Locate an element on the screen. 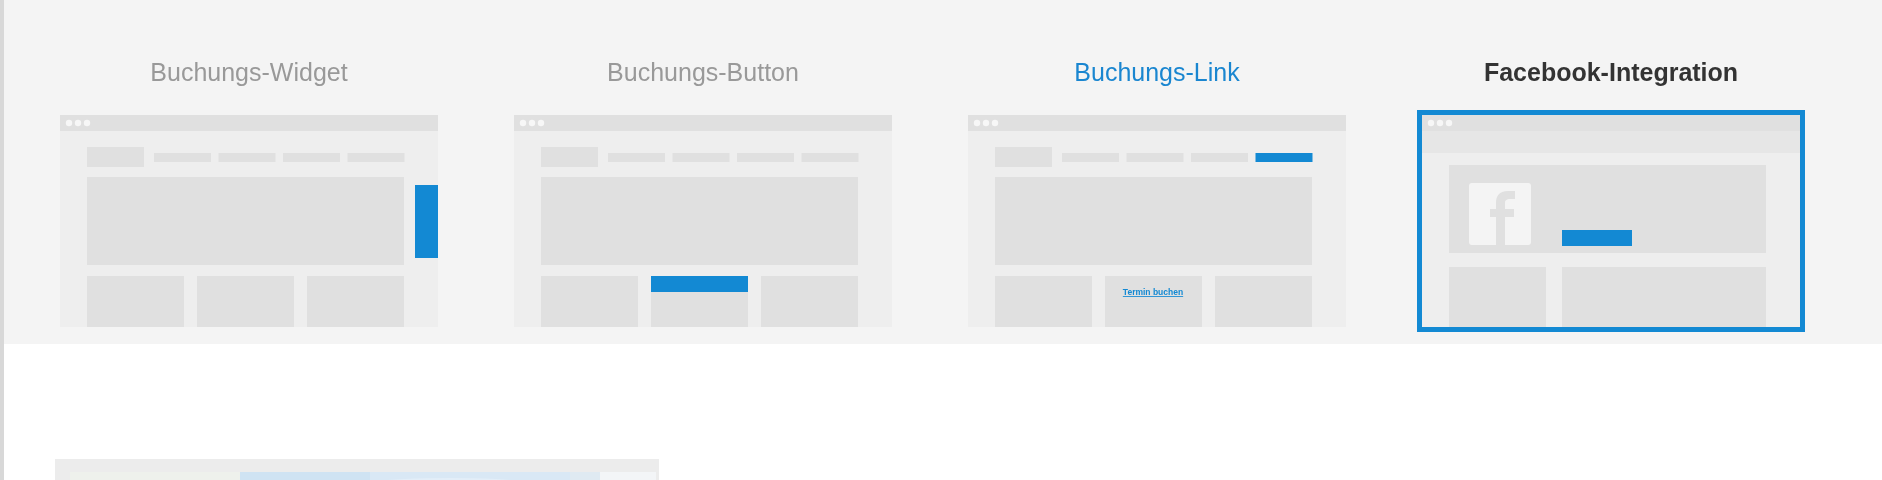 The width and height of the screenshot is (1882, 480). tab: Facebook-Integration is located at coordinates (1611, 72).